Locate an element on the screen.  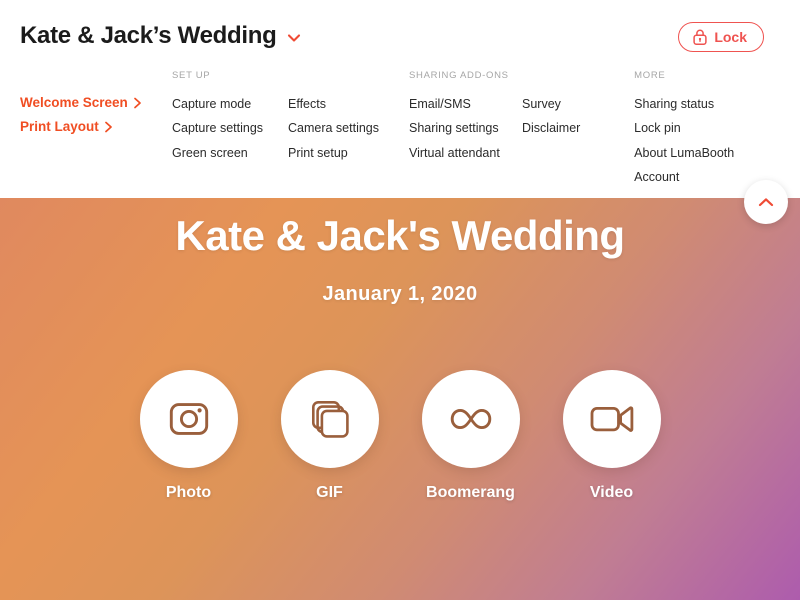
lock-icon is located at coordinates (700, 37).